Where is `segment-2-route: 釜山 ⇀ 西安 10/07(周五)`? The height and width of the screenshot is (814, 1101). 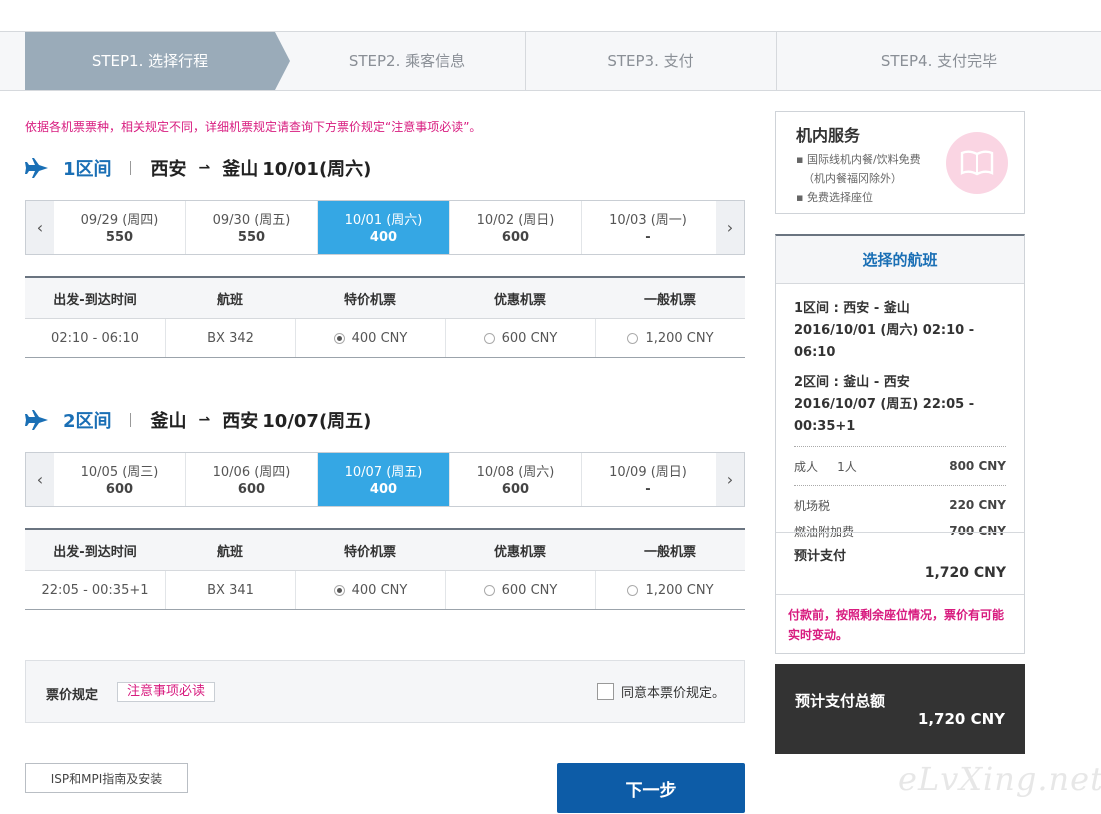
segment-2-route: 釜山 ⇀ 西安 10/07(周五) is located at coordinates (261, 420).